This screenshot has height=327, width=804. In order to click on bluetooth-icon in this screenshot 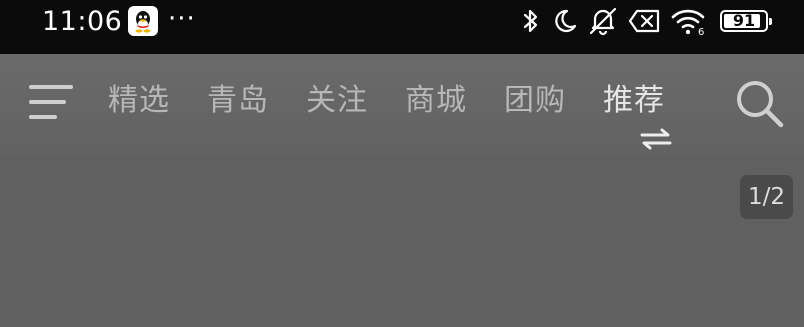, I will do `click(531, 21)`.